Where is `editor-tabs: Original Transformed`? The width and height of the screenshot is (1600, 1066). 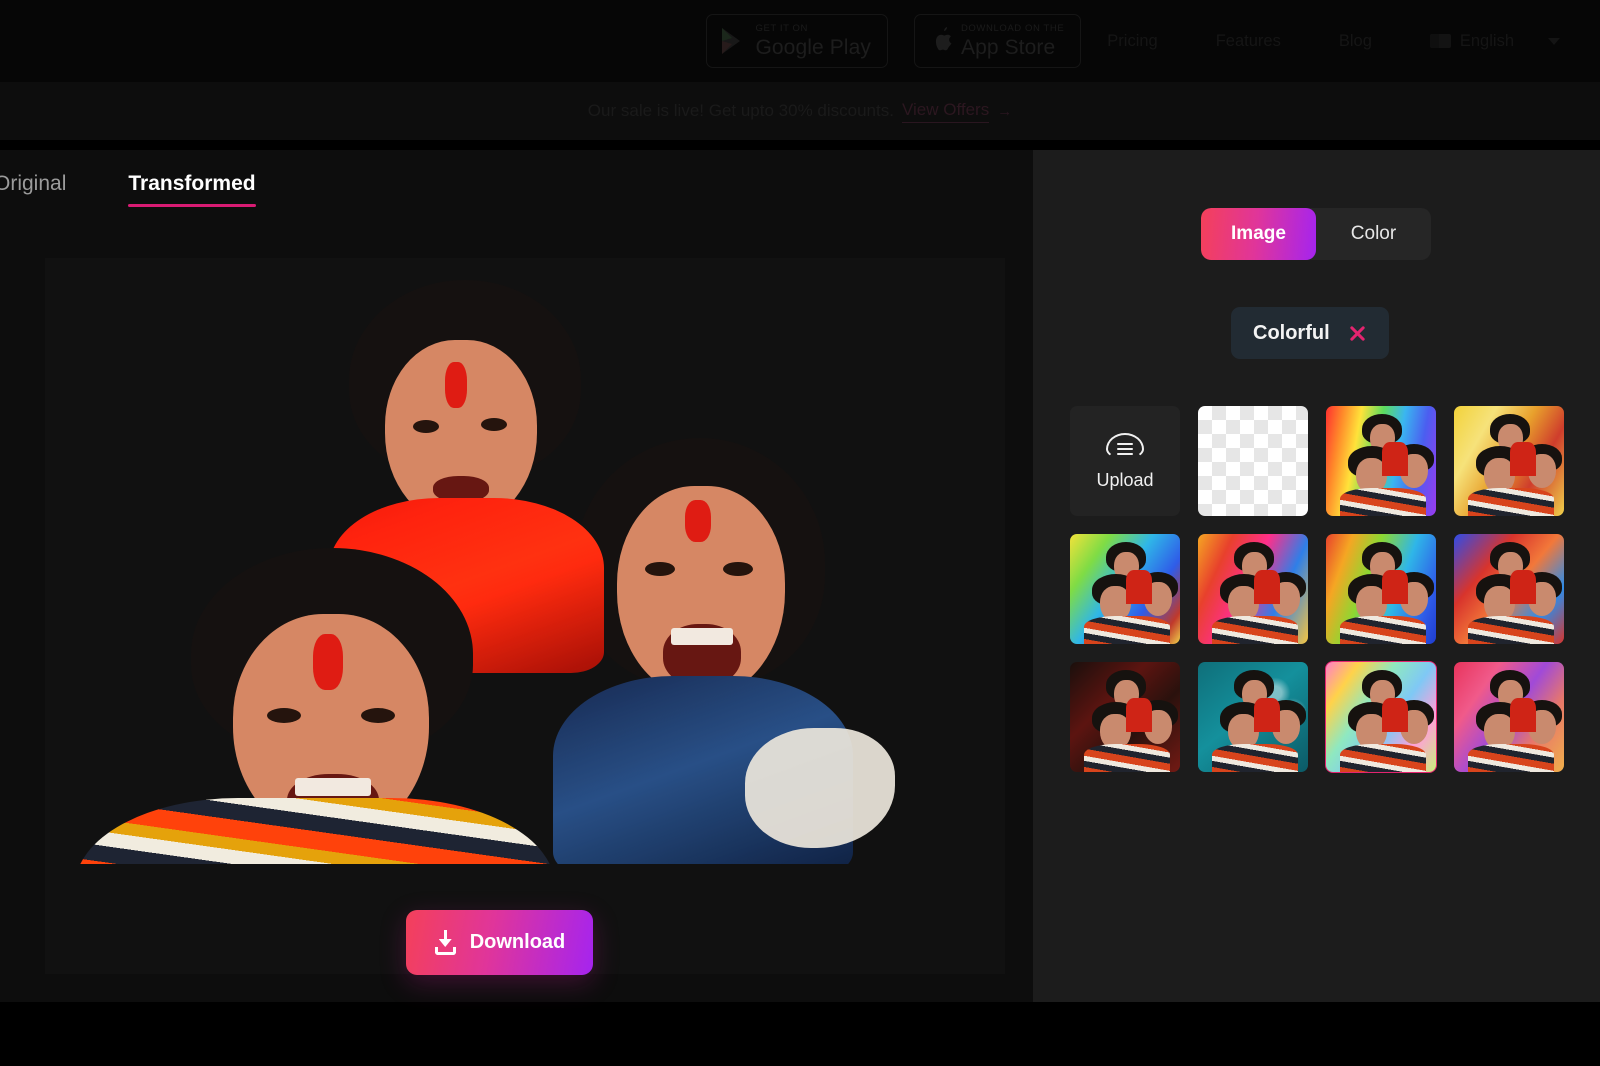
editor-tabs: Original Transformed is located at coordinates (128, 189).